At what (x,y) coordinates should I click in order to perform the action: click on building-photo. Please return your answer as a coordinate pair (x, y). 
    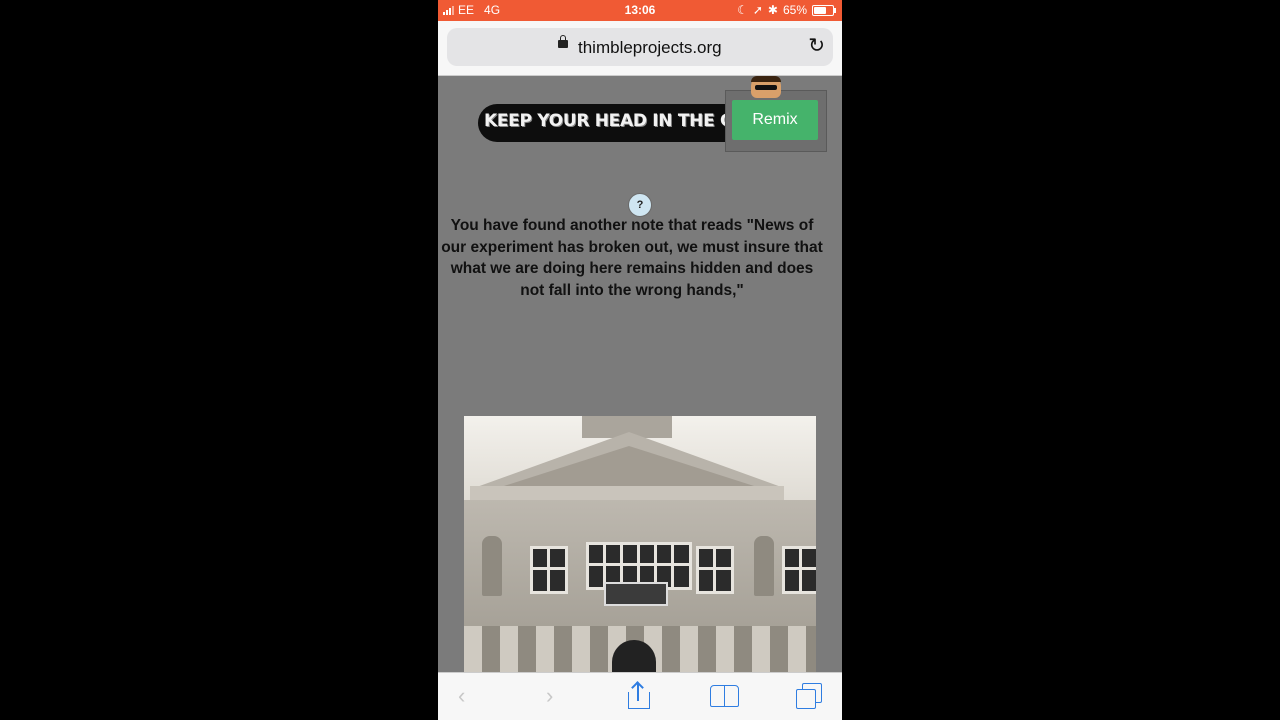
    Looking at the image, I should click on (640, 546).